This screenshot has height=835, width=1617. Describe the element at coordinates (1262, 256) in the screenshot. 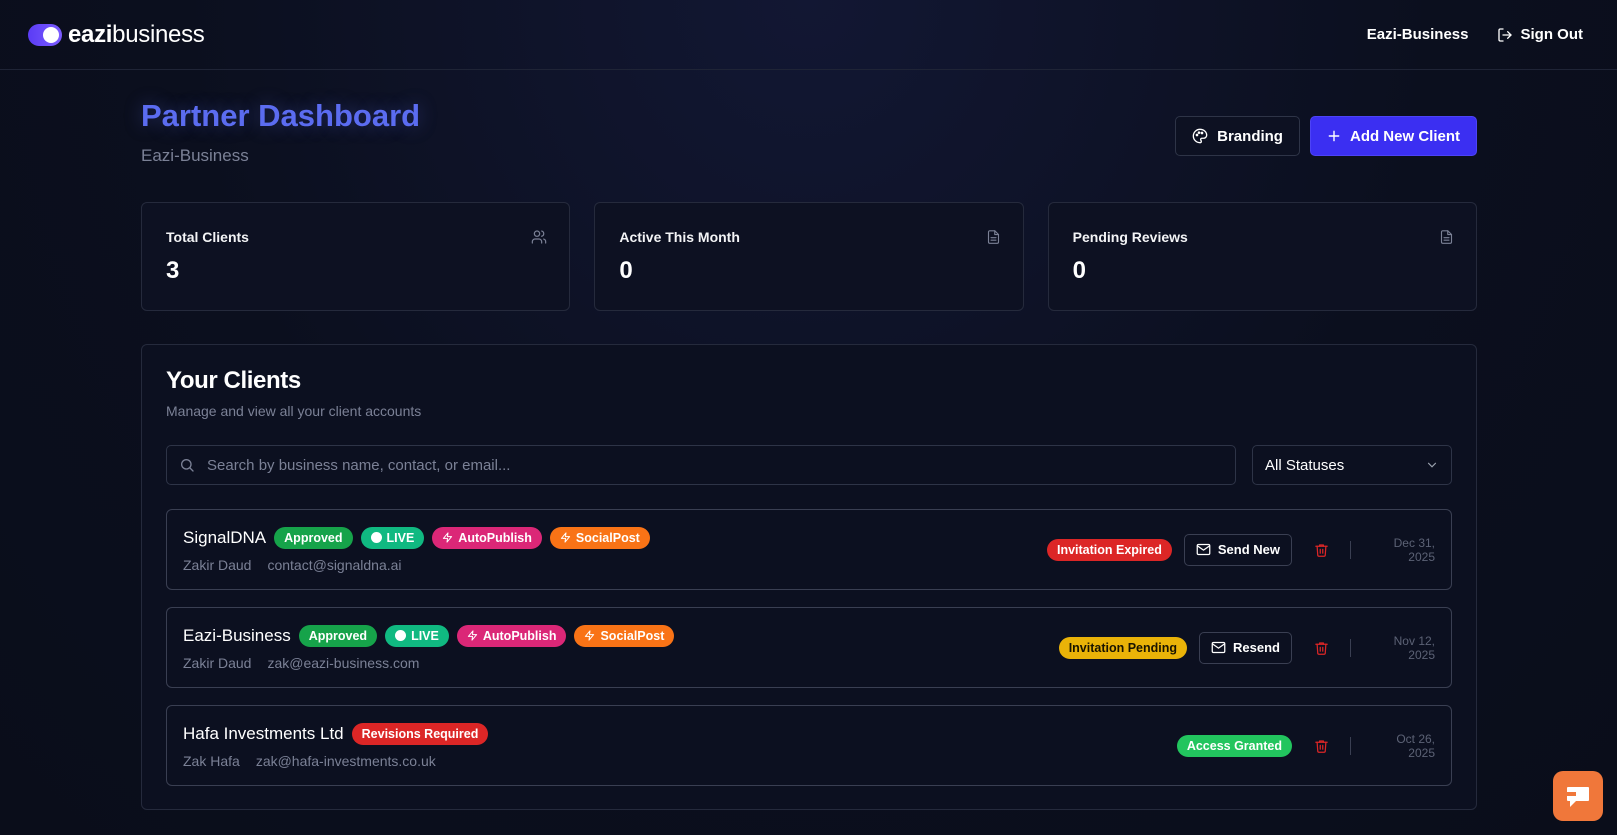

I see `stat-card-pending-reviews: Pending Reviews 0` at that location.